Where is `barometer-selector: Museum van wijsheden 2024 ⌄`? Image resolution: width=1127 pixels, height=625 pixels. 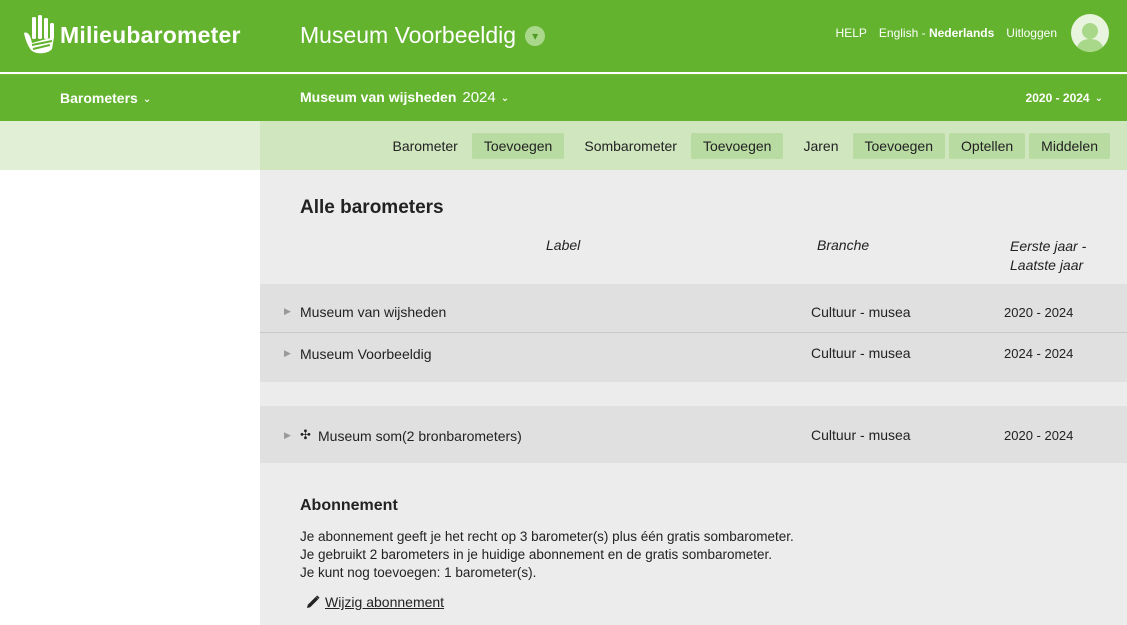 barometer-selector: Museum van wijsheden 2024 ⌄ is located at coordinates (404, 97).